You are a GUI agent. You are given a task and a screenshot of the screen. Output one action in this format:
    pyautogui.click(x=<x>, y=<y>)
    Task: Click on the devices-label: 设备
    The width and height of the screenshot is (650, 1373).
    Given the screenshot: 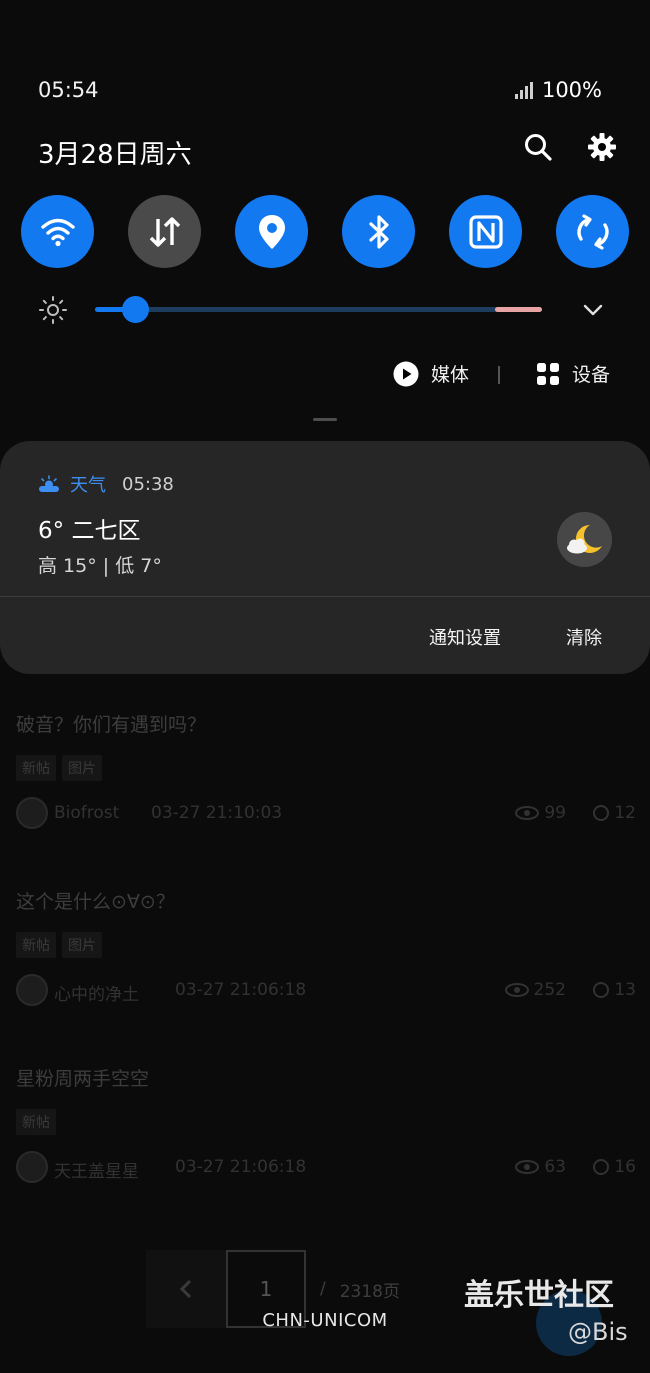 What is the action you would take?
    pyautogui.click(x=591, y=375)
    